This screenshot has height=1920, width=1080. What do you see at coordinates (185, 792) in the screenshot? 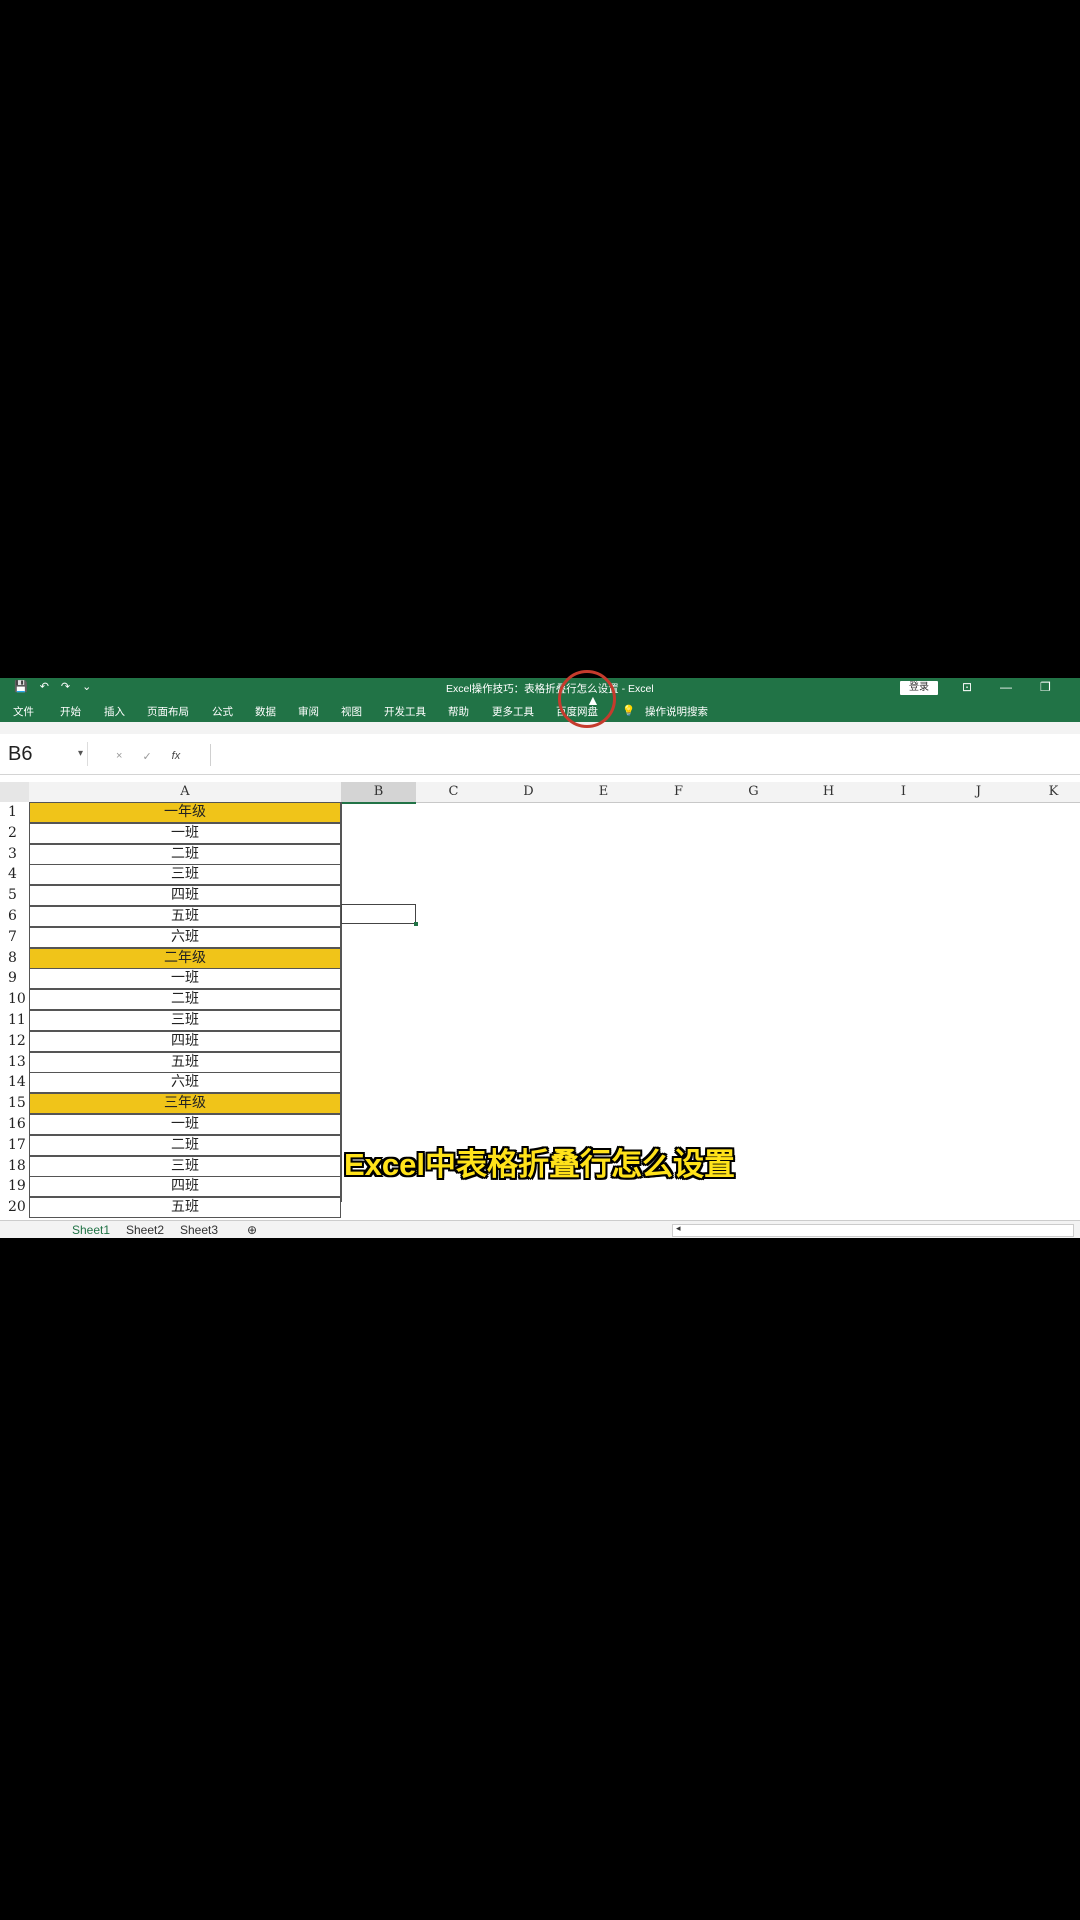
I see `column-header-a: A` at bounding box center [185, 792].